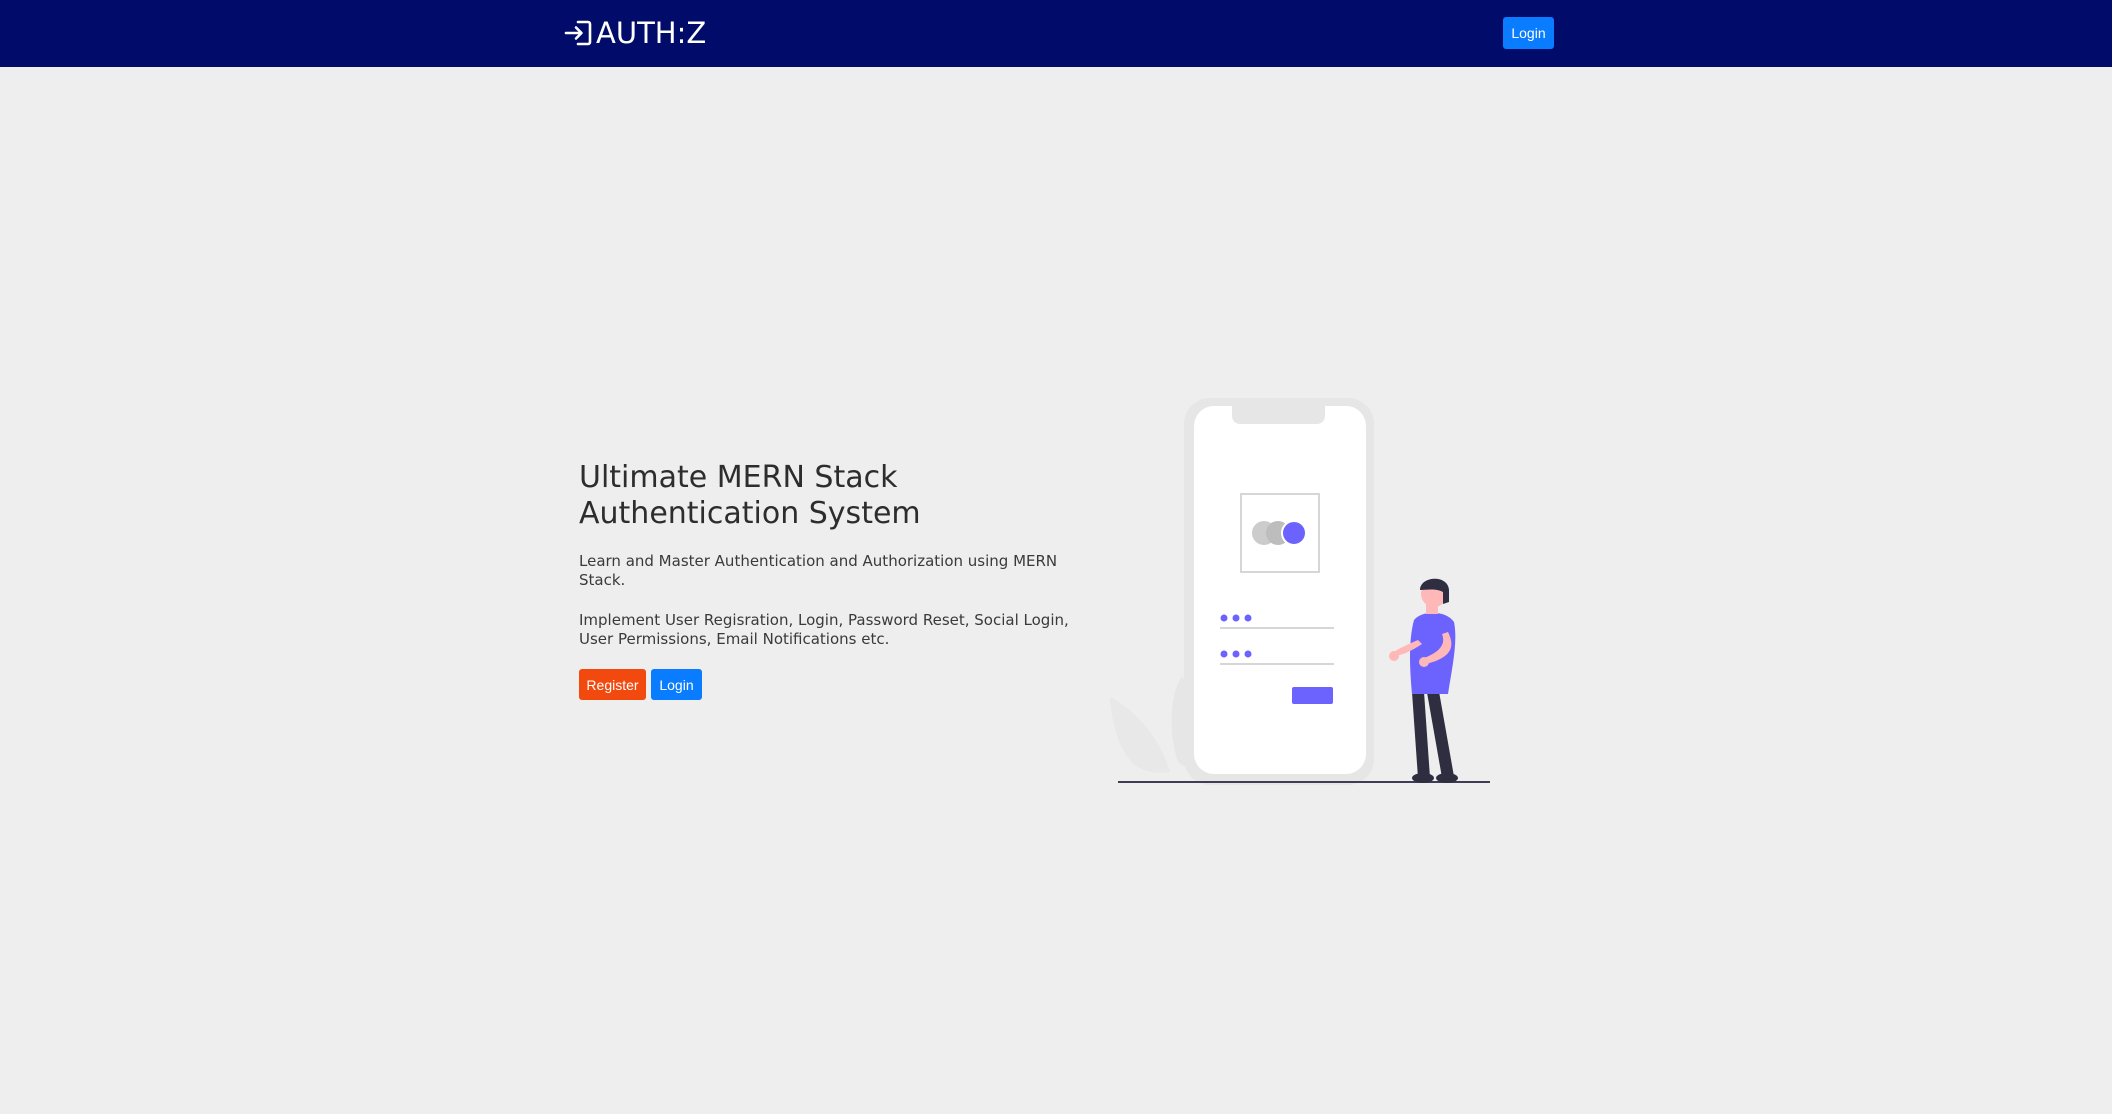 The width and height of the screenshot is (2112, 1114). I want to click on person-hand-left, so click(1394, 656).